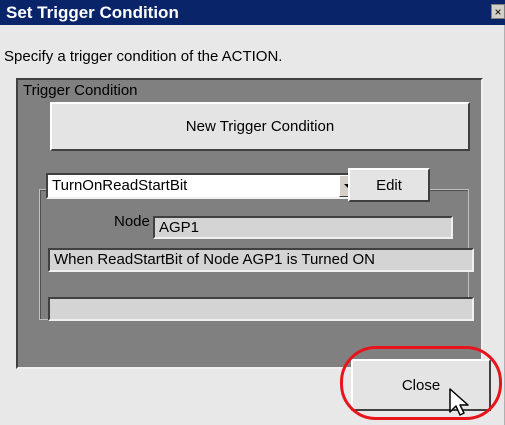  I want to click on trigger-condition-label: Trigger Condition, so click(80, 90).